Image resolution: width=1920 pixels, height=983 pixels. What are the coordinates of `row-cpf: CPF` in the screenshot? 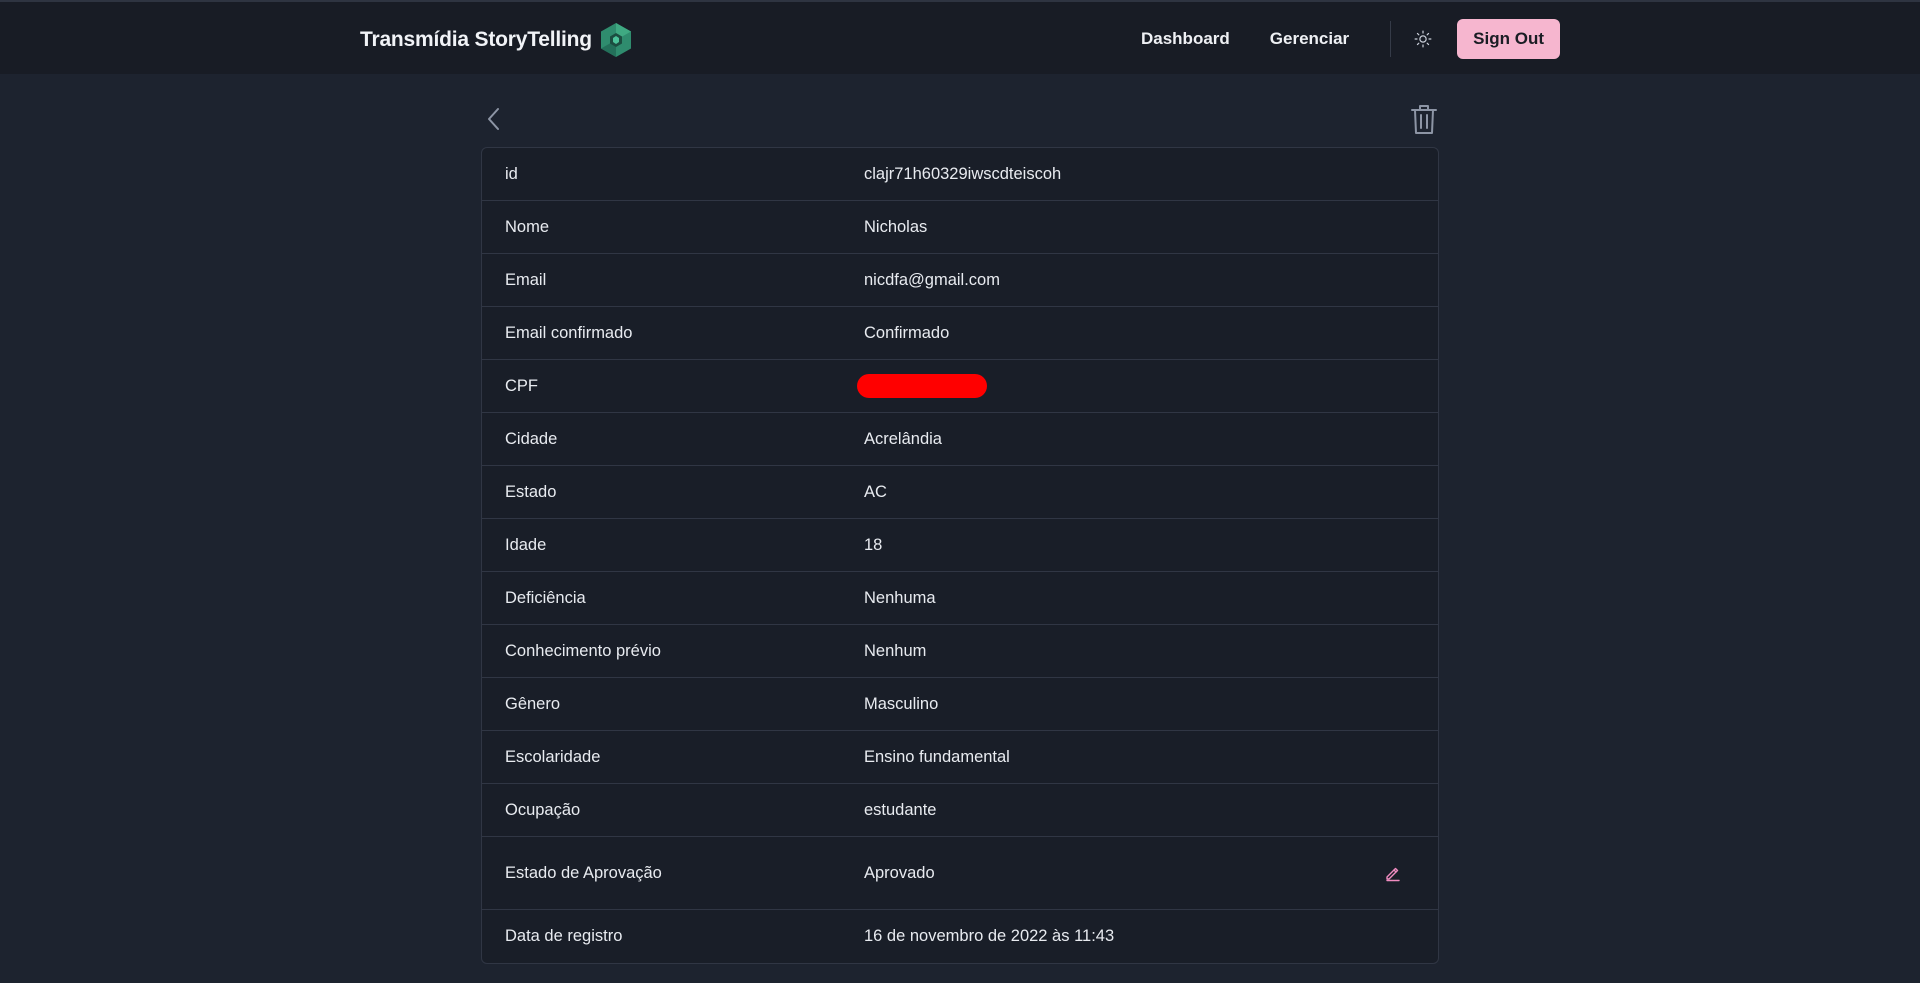 It's located at (960, 386).